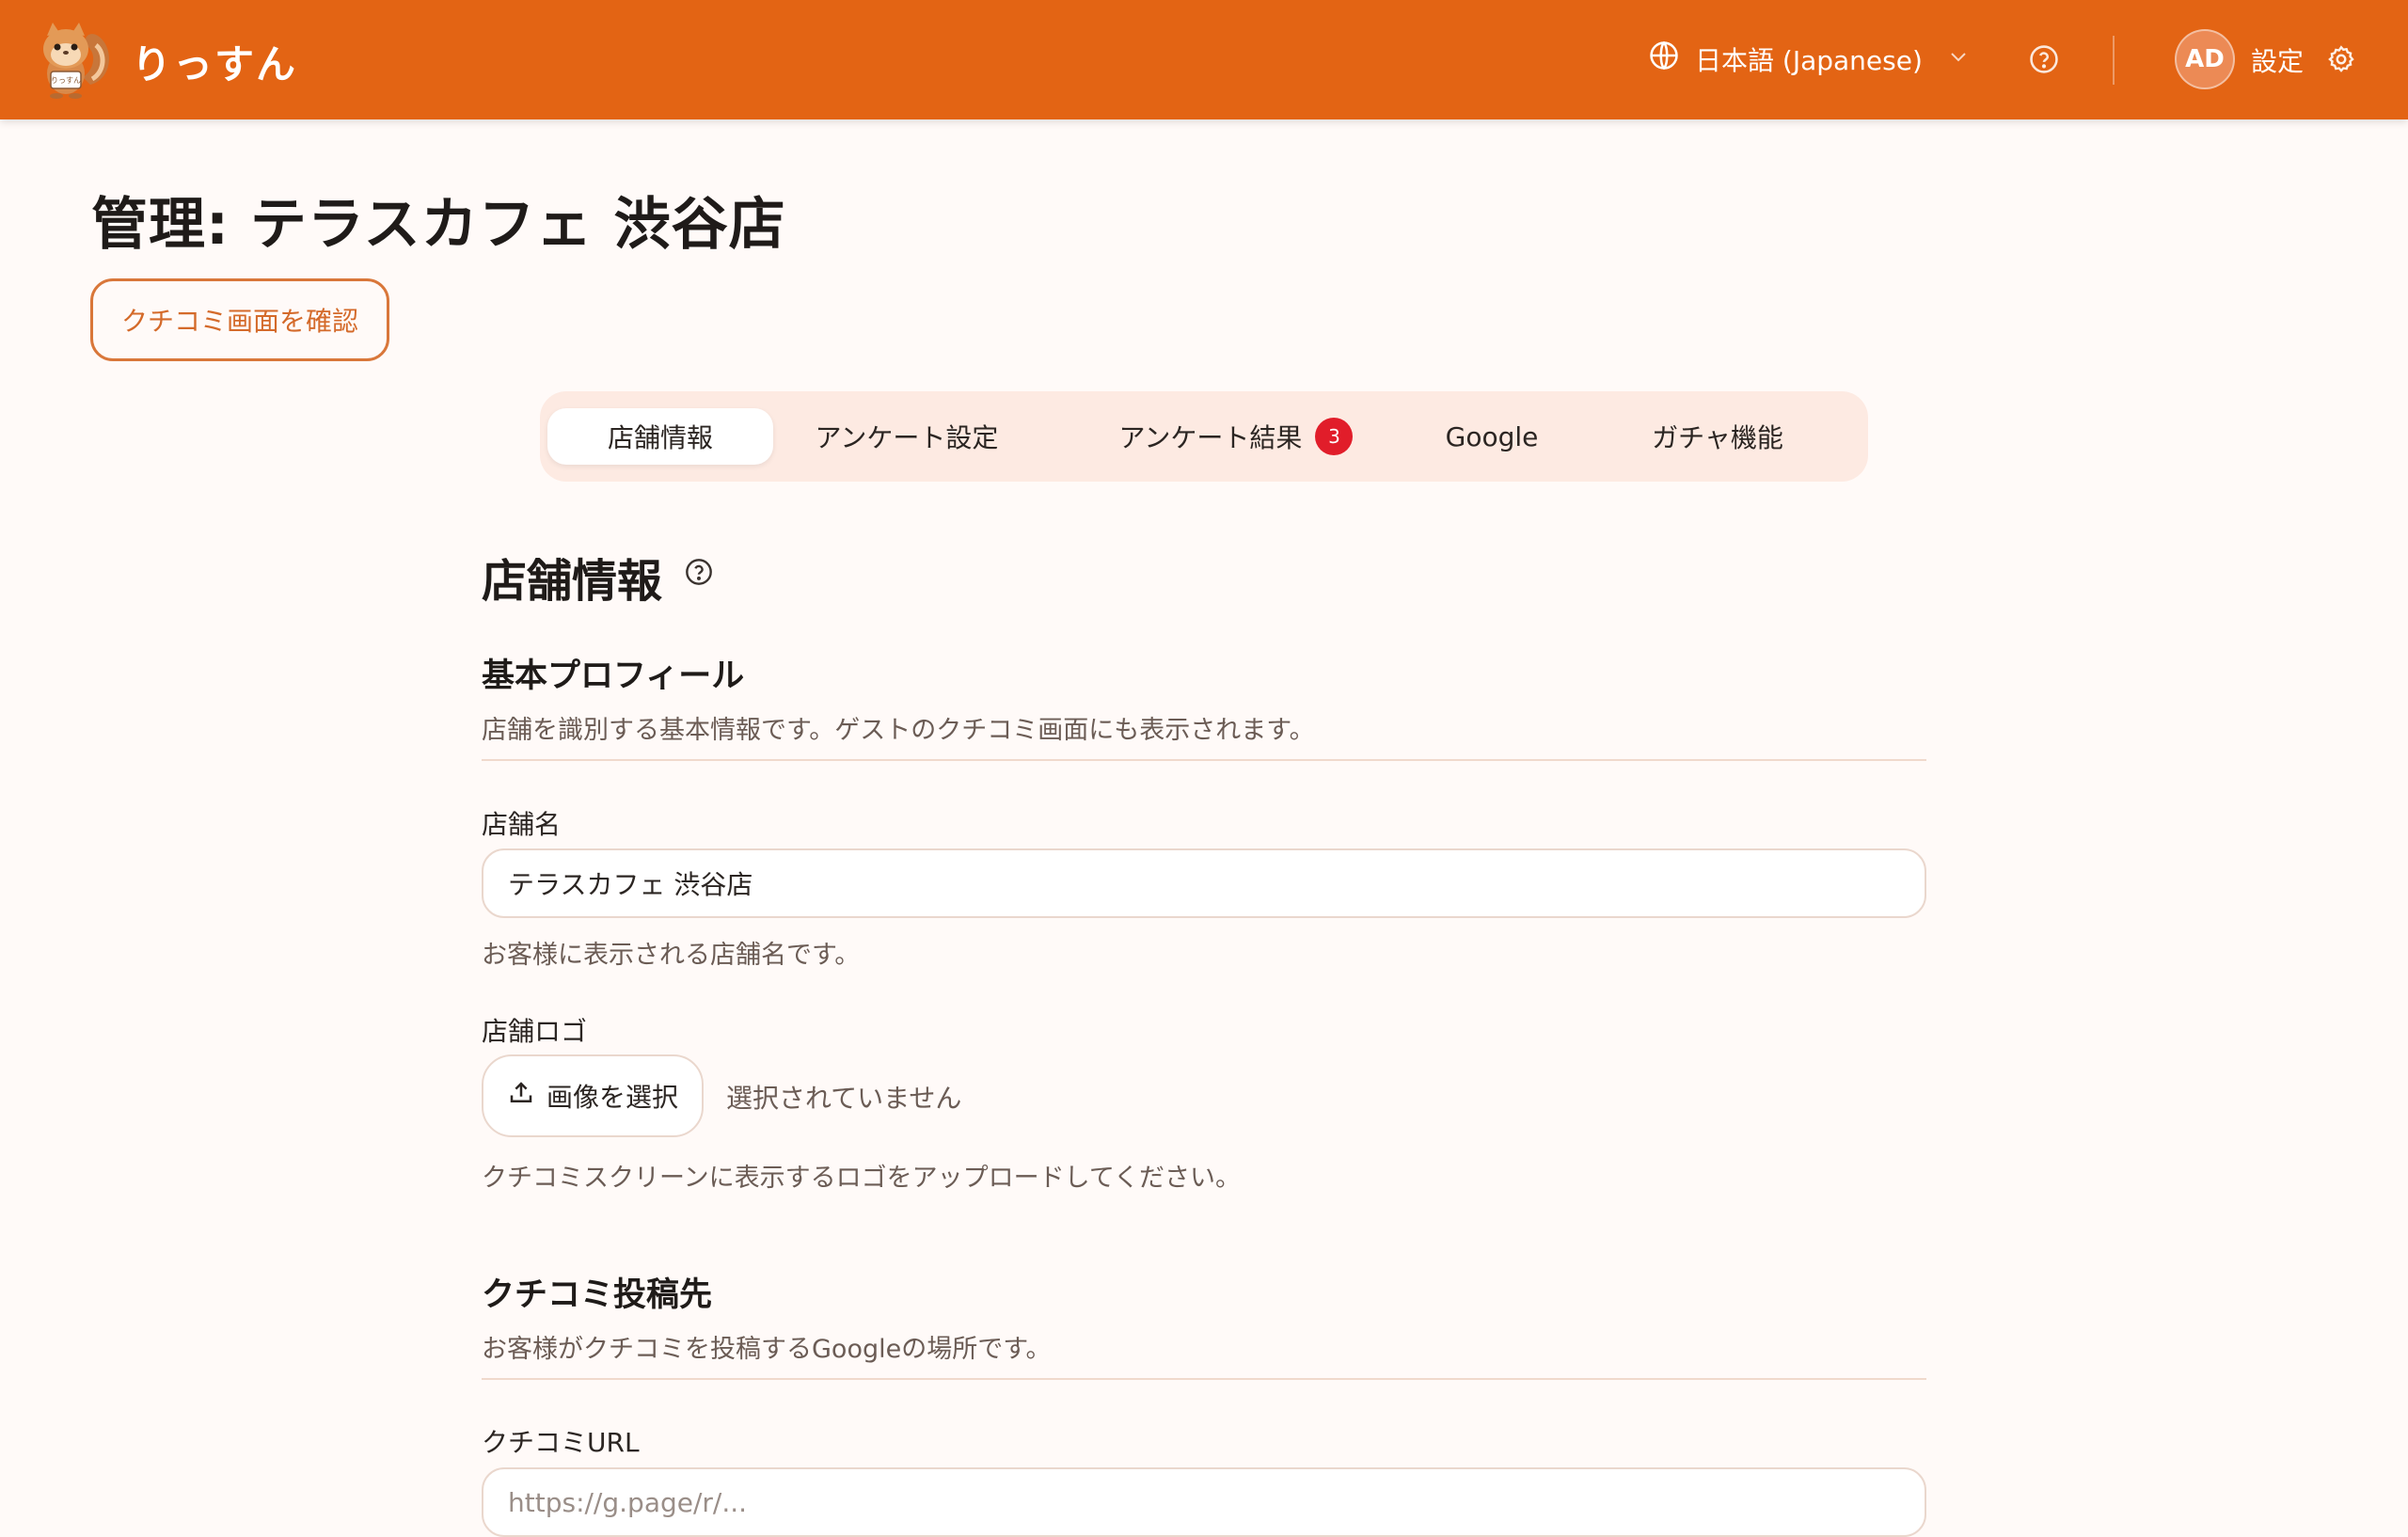 This screenshot has width=2408, height=1537. Describe the element at coordinates (1204, 59) in the screenshot. I see `app-header: りっすん りっすん 日本語 (Japanese) AD 設定` at that location.